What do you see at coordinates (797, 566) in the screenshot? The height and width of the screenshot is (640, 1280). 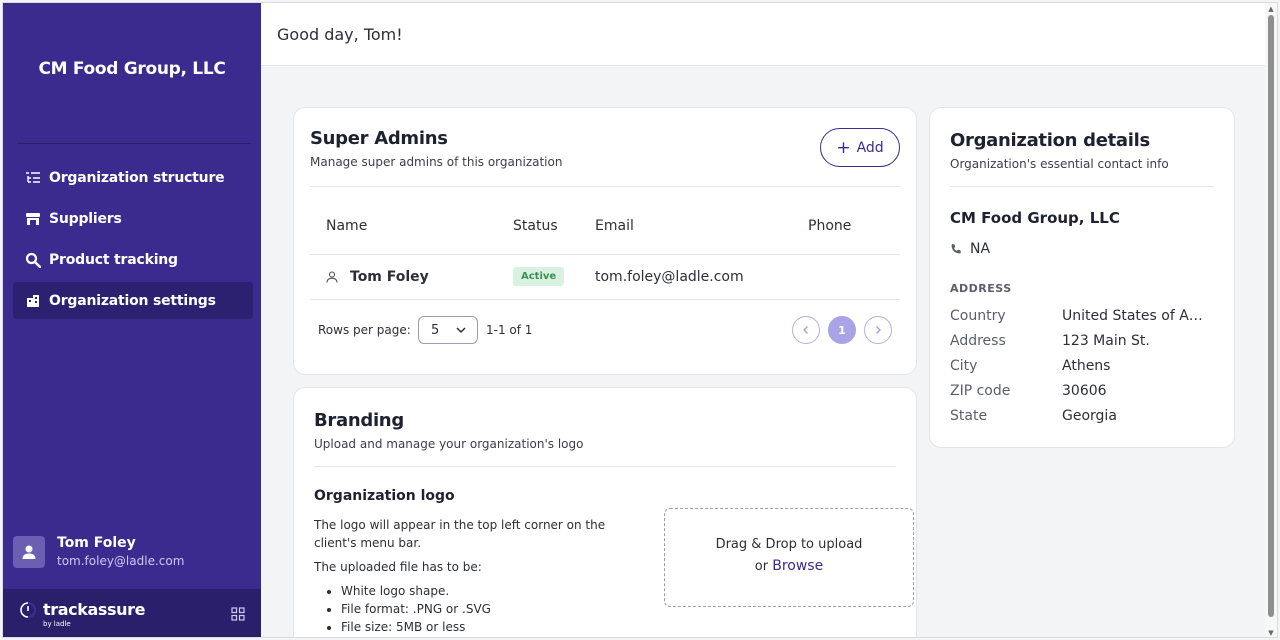 I see `browse-link: Browse` at bounding box center [797, 566].